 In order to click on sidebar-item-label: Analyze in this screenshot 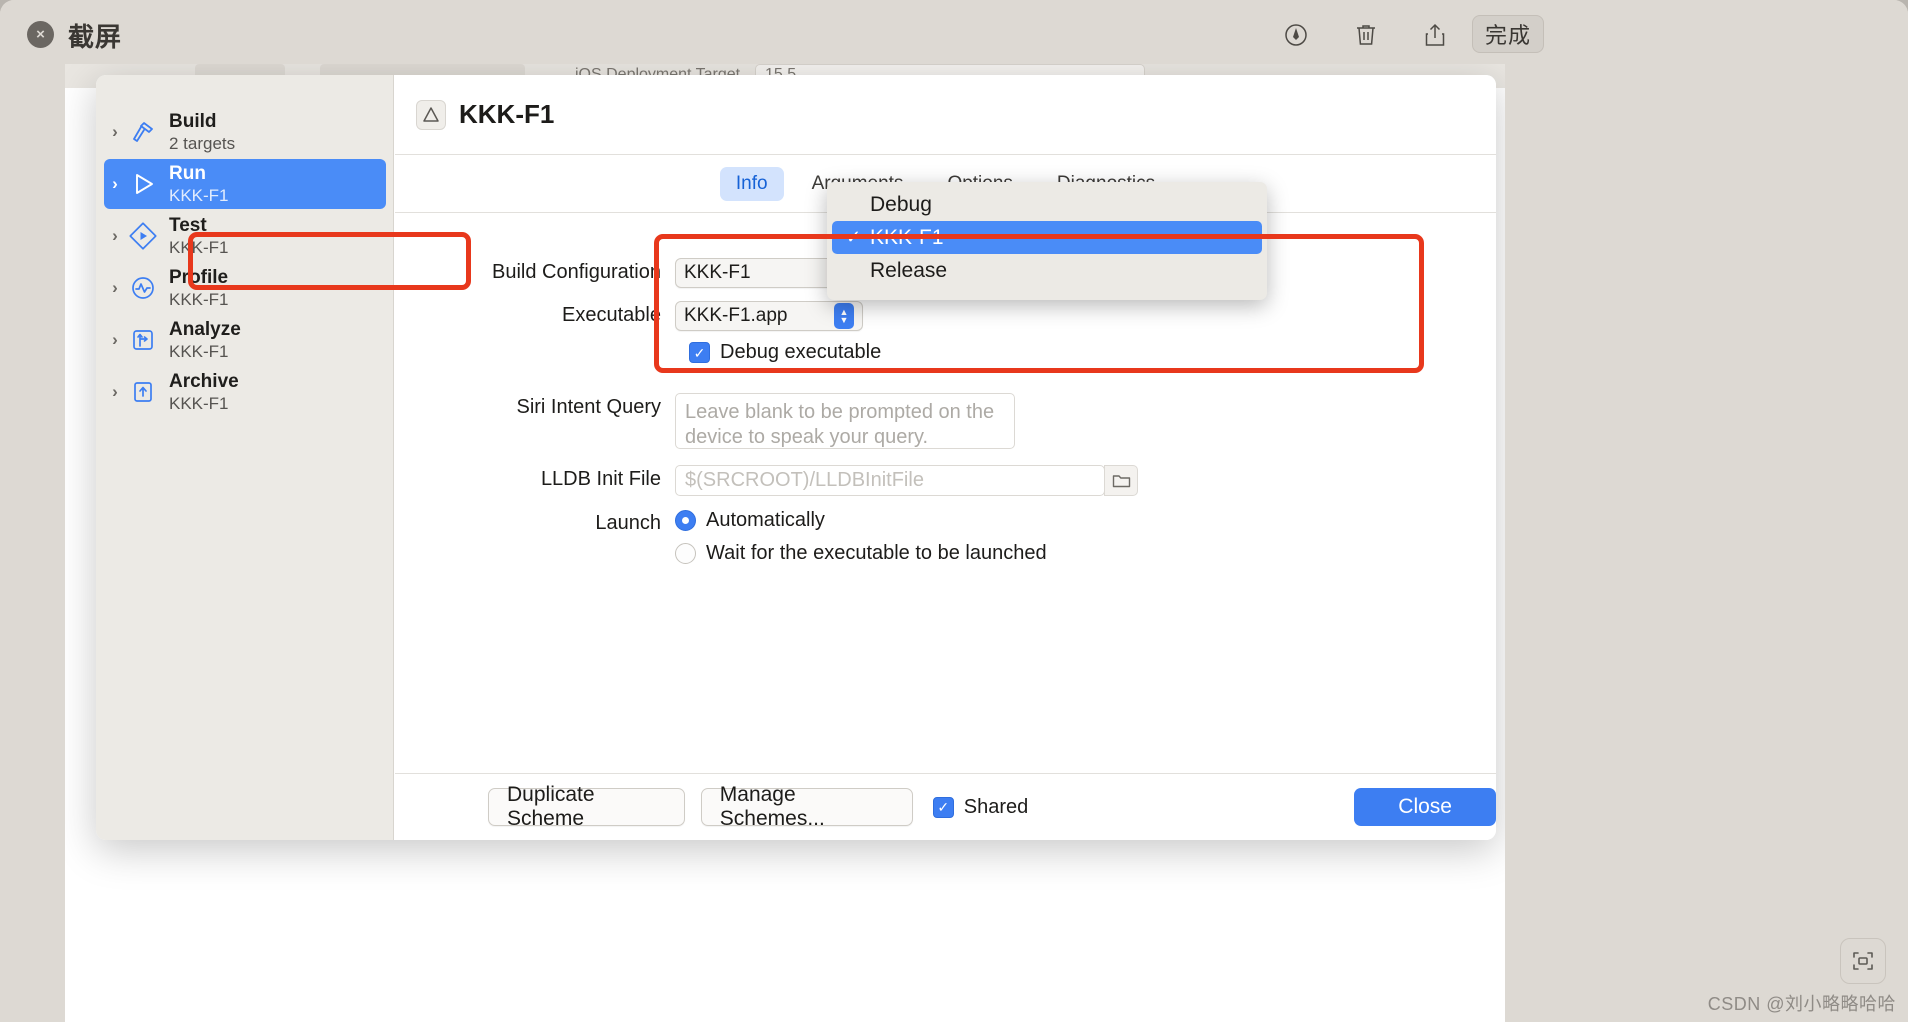, I will do `click(205, 329)`.